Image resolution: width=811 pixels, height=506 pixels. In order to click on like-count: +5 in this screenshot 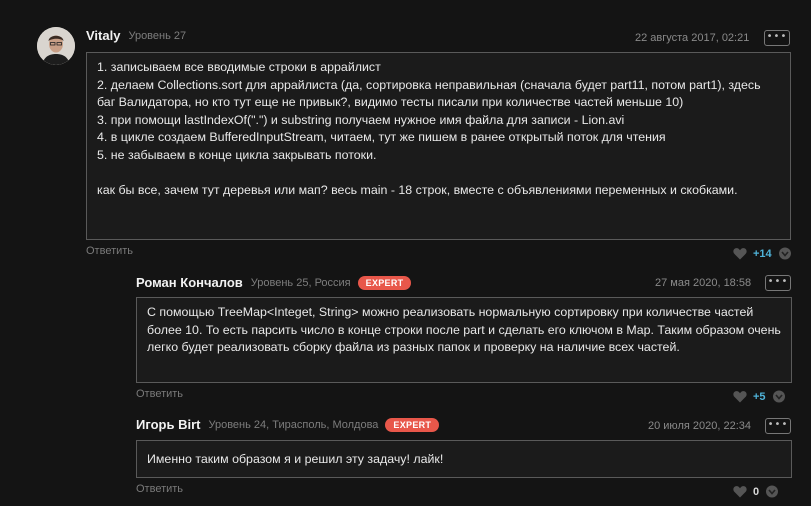, I will do `click(759, 396)`.